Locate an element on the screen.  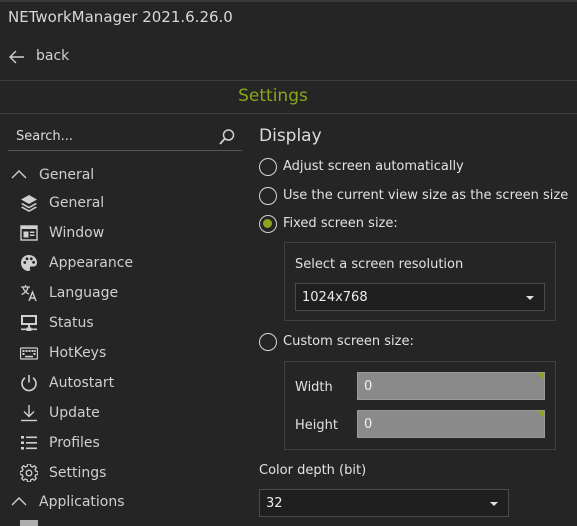
sidebar-item-status: Status is located at coordinates (125, 323).